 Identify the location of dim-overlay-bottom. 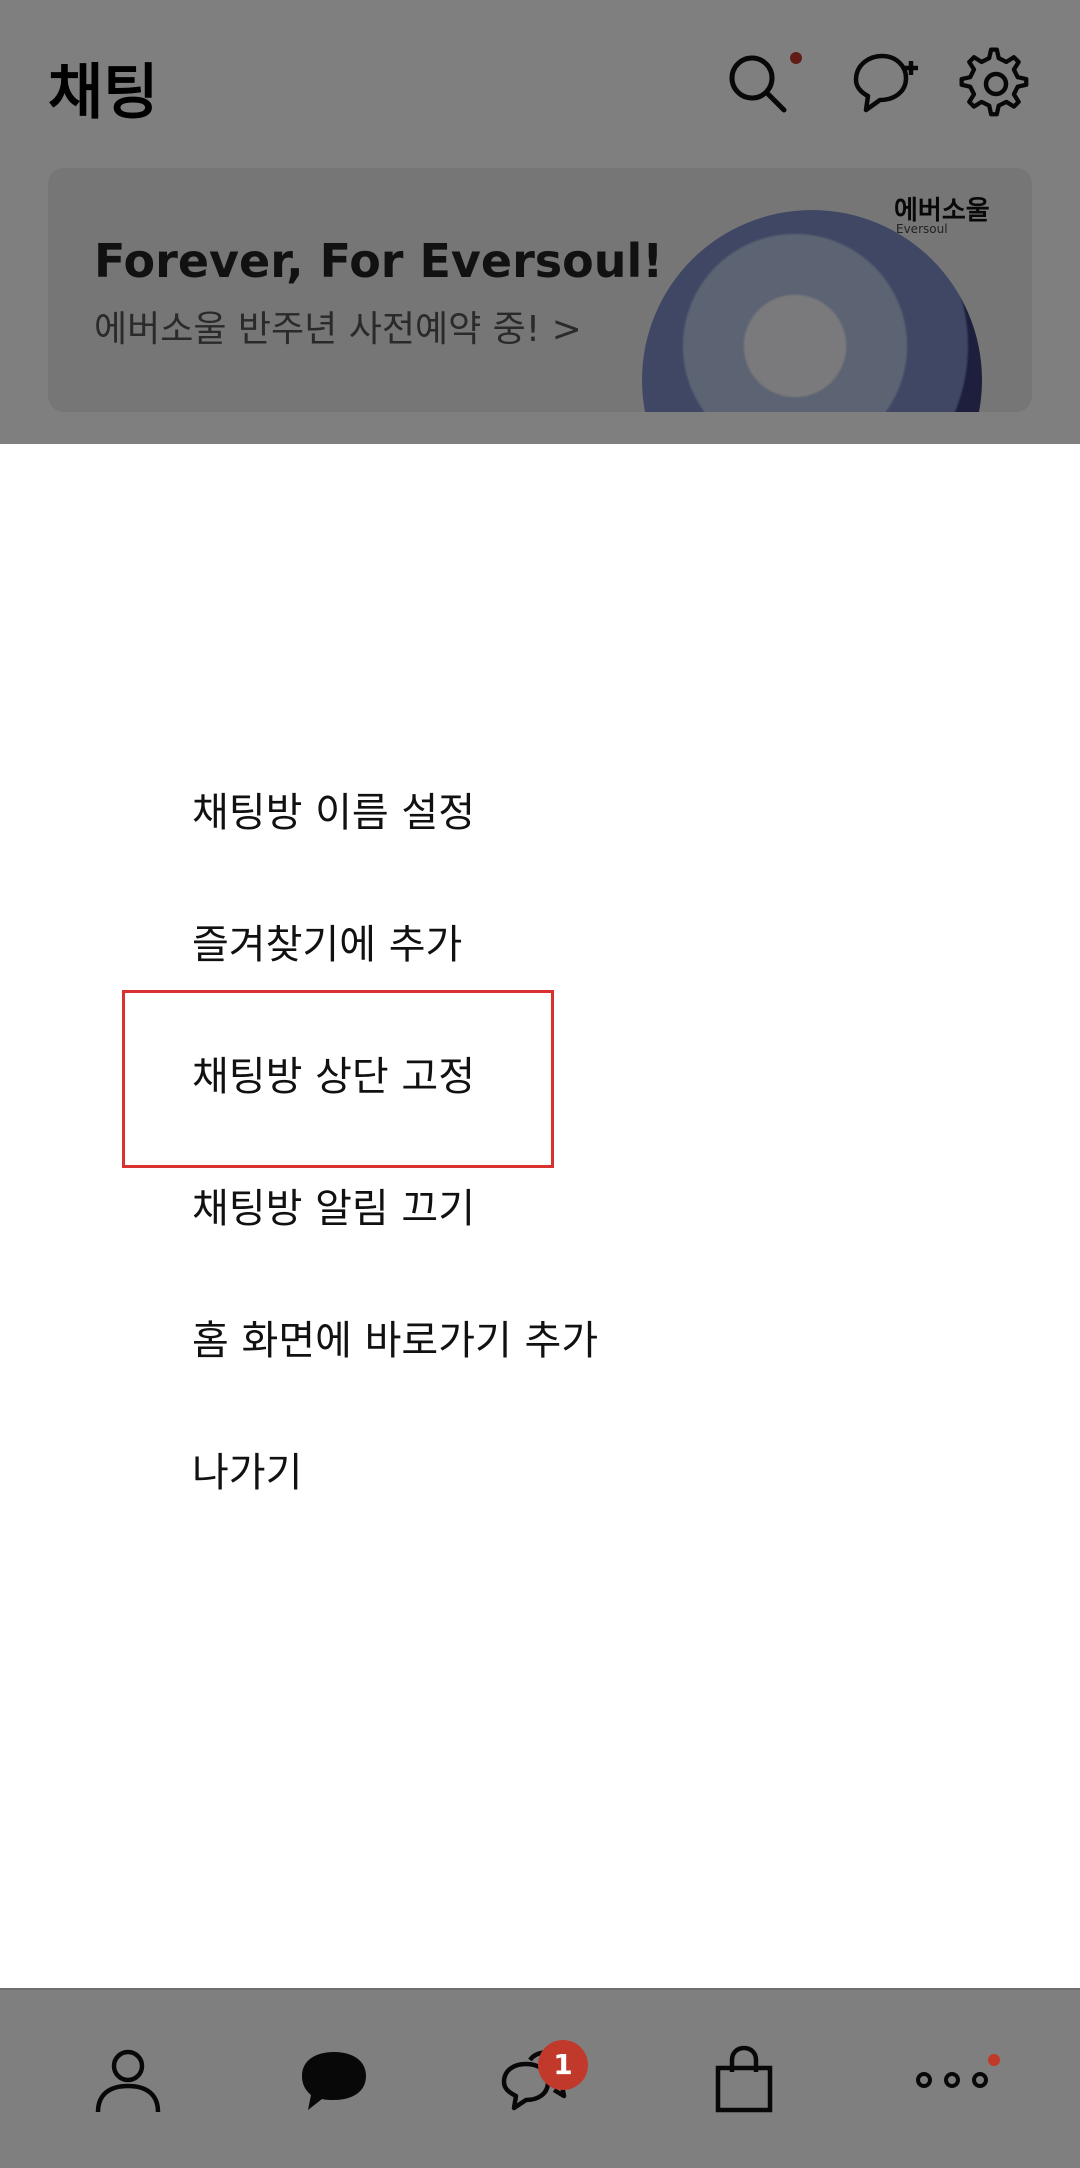
(540, 2078).